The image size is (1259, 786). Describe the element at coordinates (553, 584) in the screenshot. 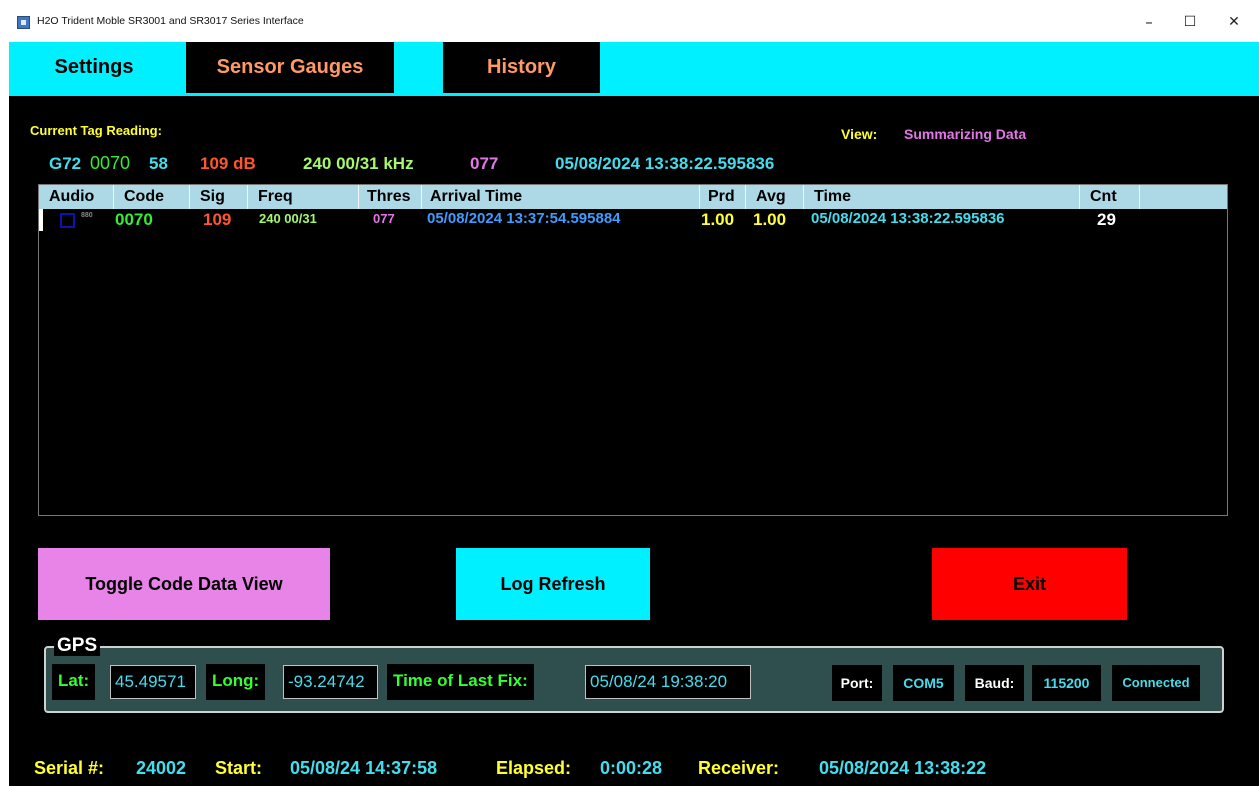

I see `log-refresh-button: Log Refresh` at that location.